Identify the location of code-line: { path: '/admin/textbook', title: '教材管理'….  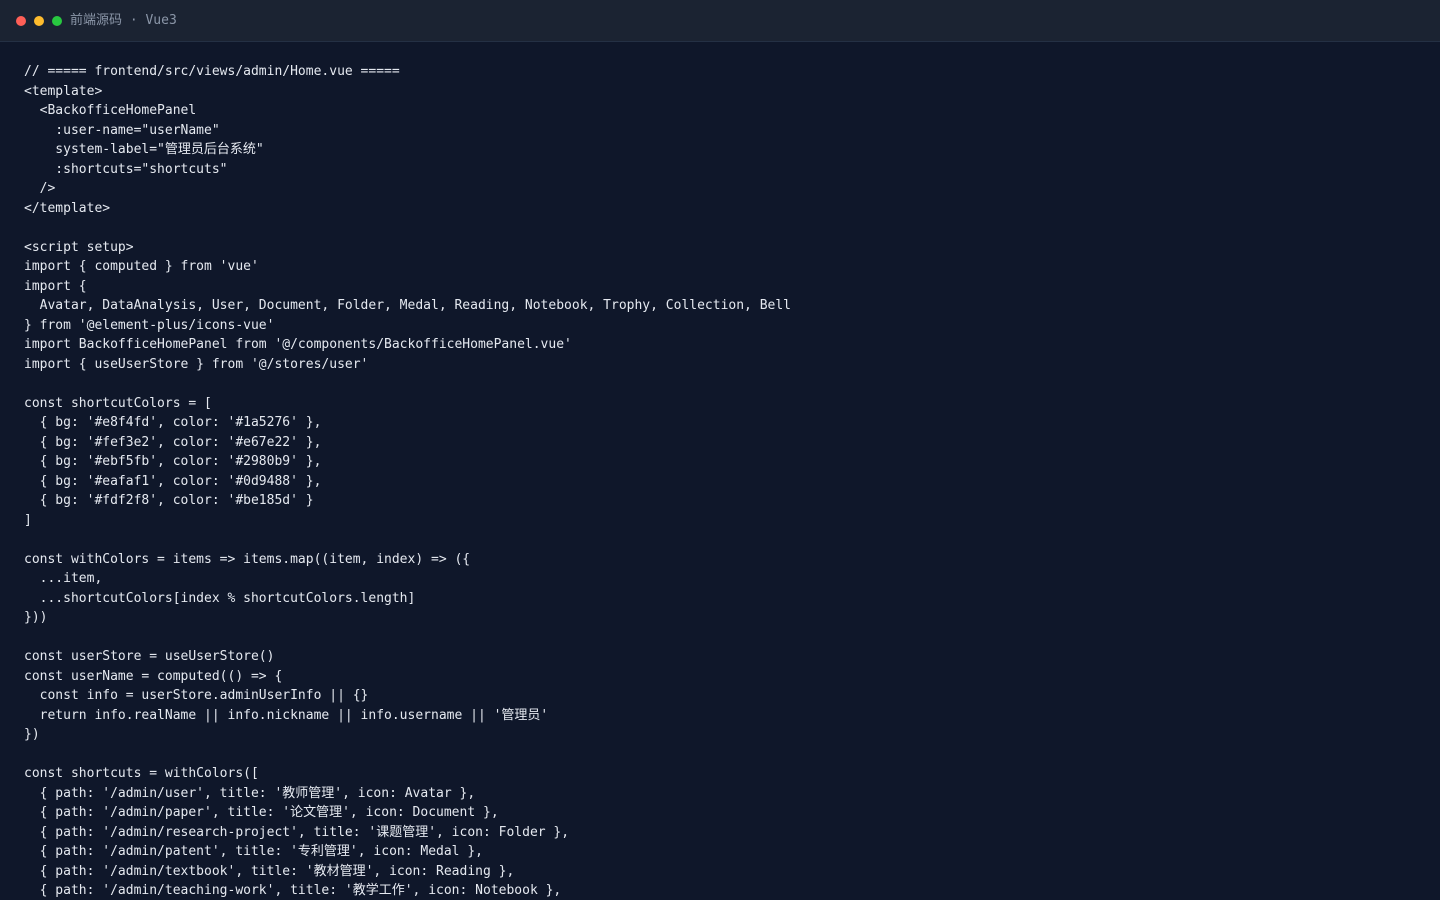
(269, 871).